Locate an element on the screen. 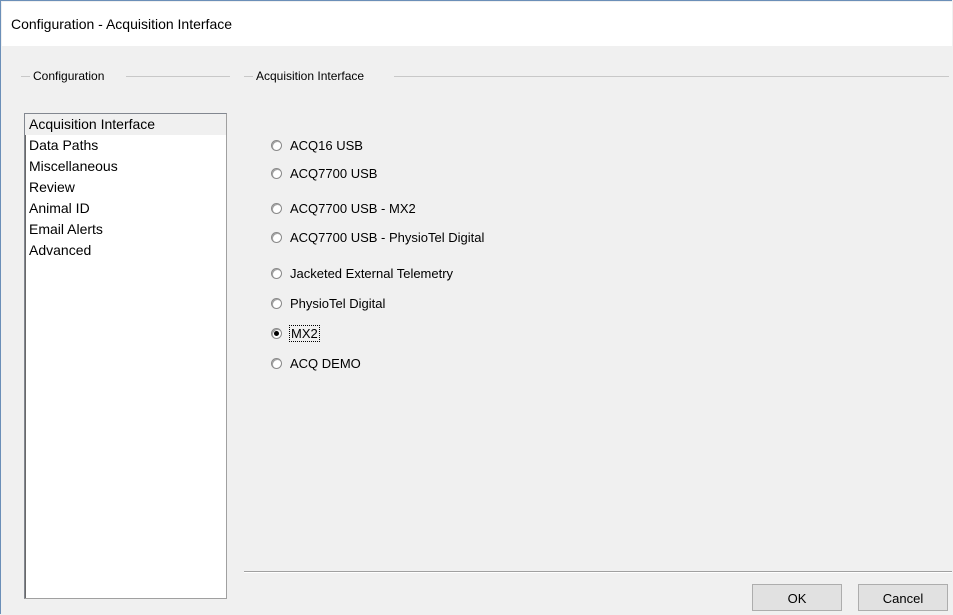  acquisition-group-line-right is located at coordinates (671, 76).